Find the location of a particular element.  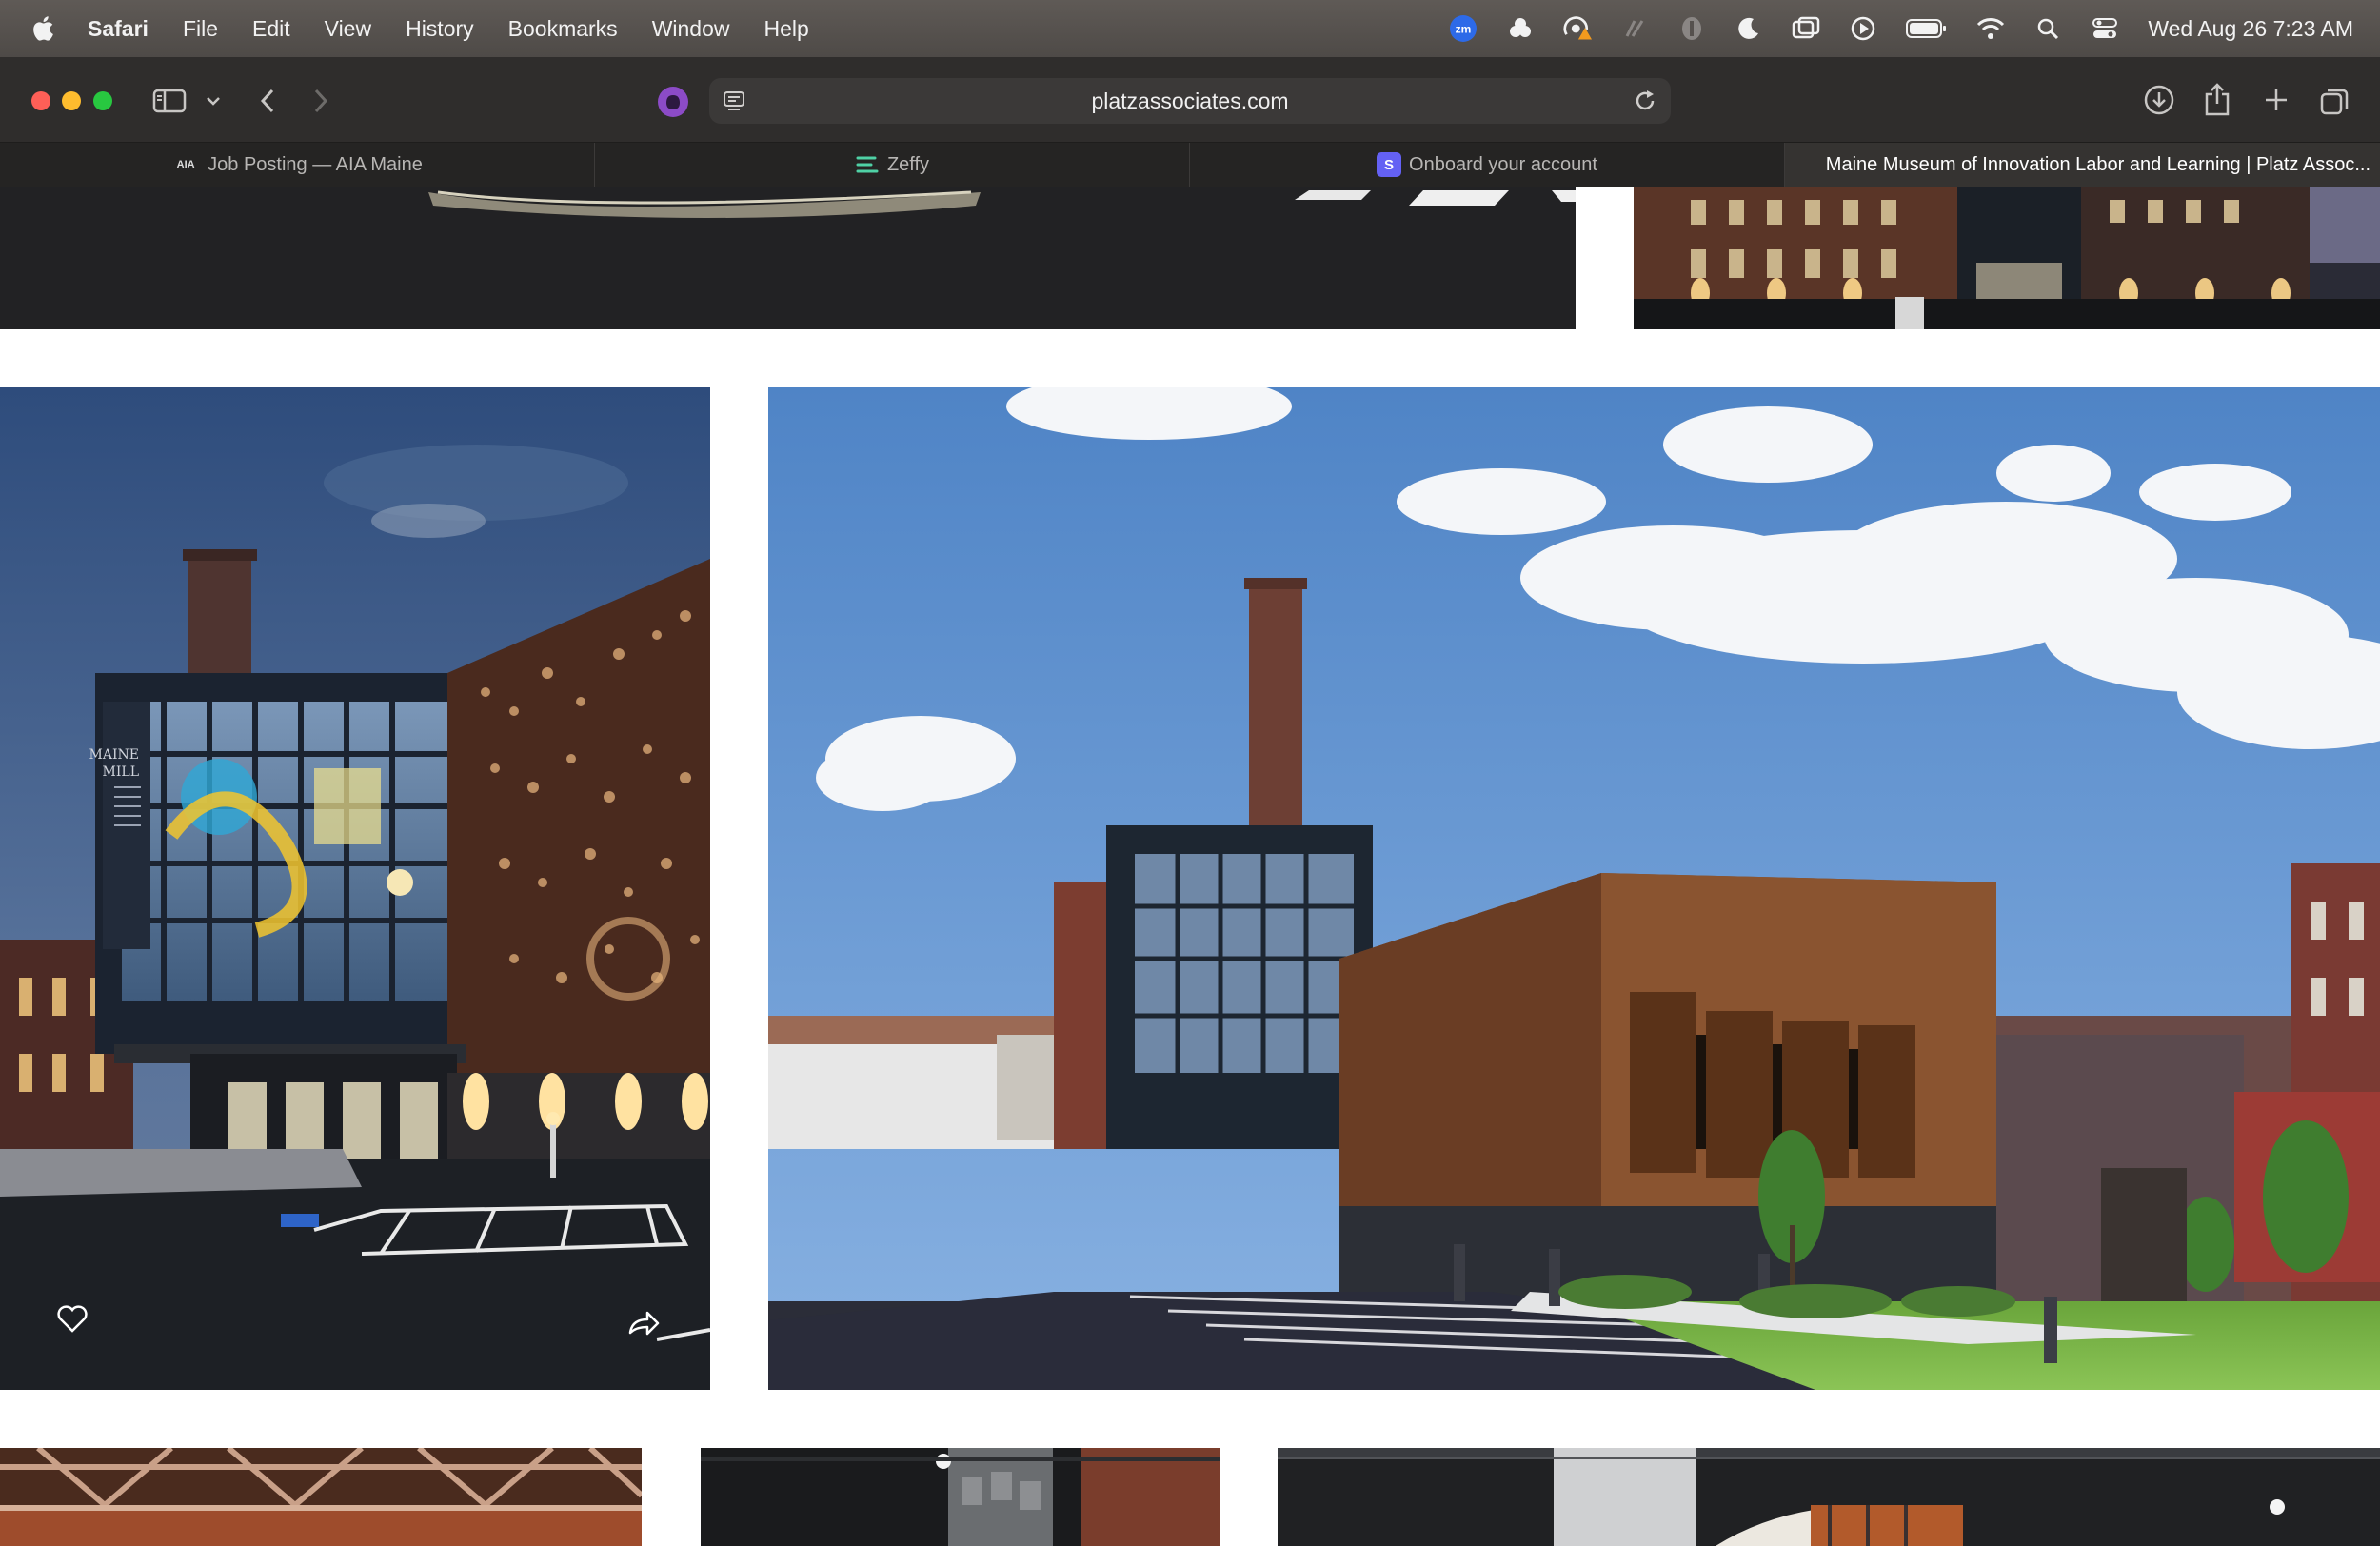

new-tab-plus-icon is located at coordinates (2276, 100).